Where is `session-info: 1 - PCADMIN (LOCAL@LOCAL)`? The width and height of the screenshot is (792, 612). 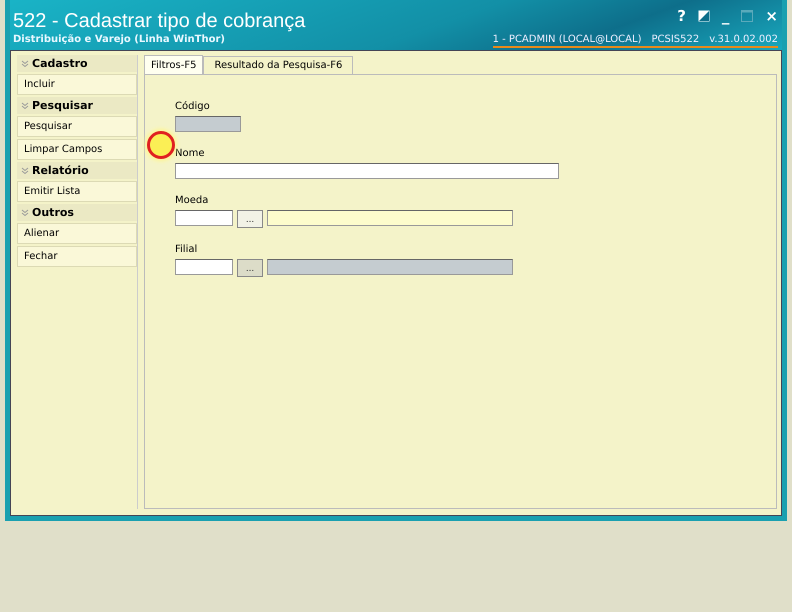 session-info: 1 - PCADMIN (LOCAL@LOCAL) is located at coordinates (567, 39).